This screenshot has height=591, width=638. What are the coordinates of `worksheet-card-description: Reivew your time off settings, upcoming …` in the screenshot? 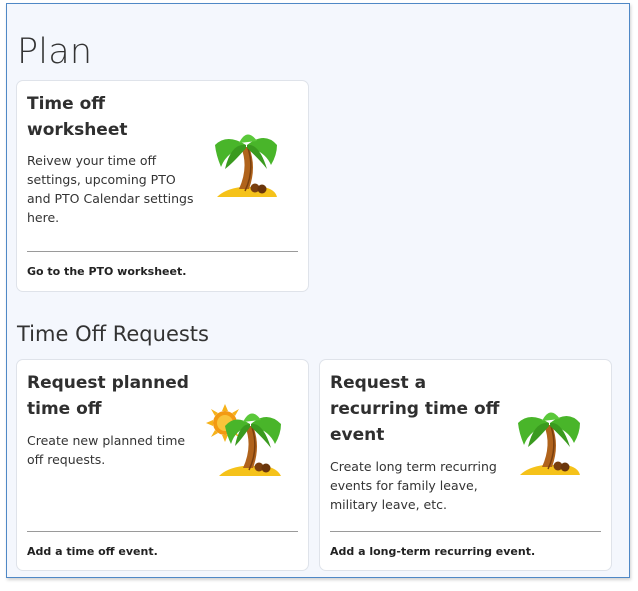 It's located at (110, 189).